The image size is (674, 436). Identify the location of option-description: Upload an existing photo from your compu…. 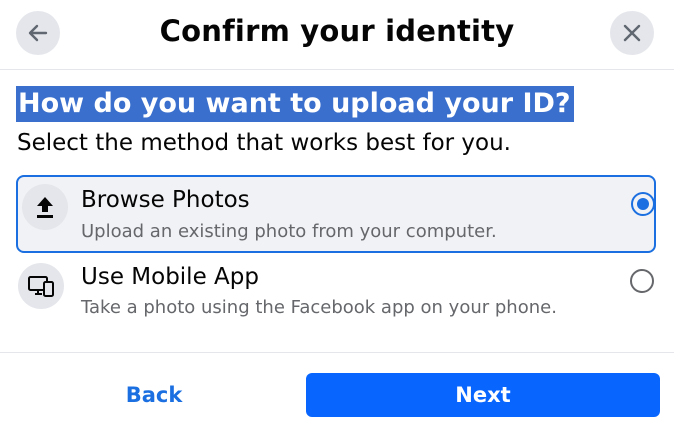
(289, 231).